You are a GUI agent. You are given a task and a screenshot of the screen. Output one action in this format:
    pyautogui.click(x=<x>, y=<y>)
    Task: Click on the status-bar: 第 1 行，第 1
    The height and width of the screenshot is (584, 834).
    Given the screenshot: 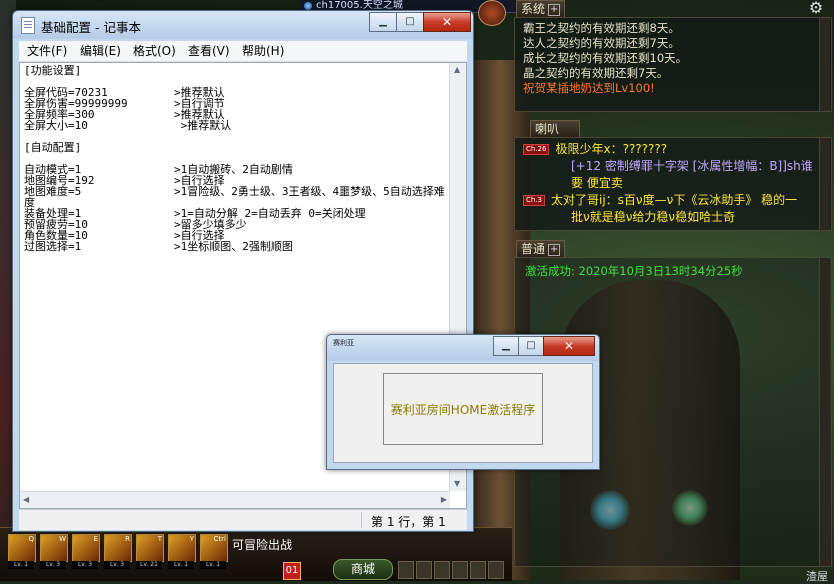 What is the action you would take?
    pyautogui.click(x=243, y=519)
    